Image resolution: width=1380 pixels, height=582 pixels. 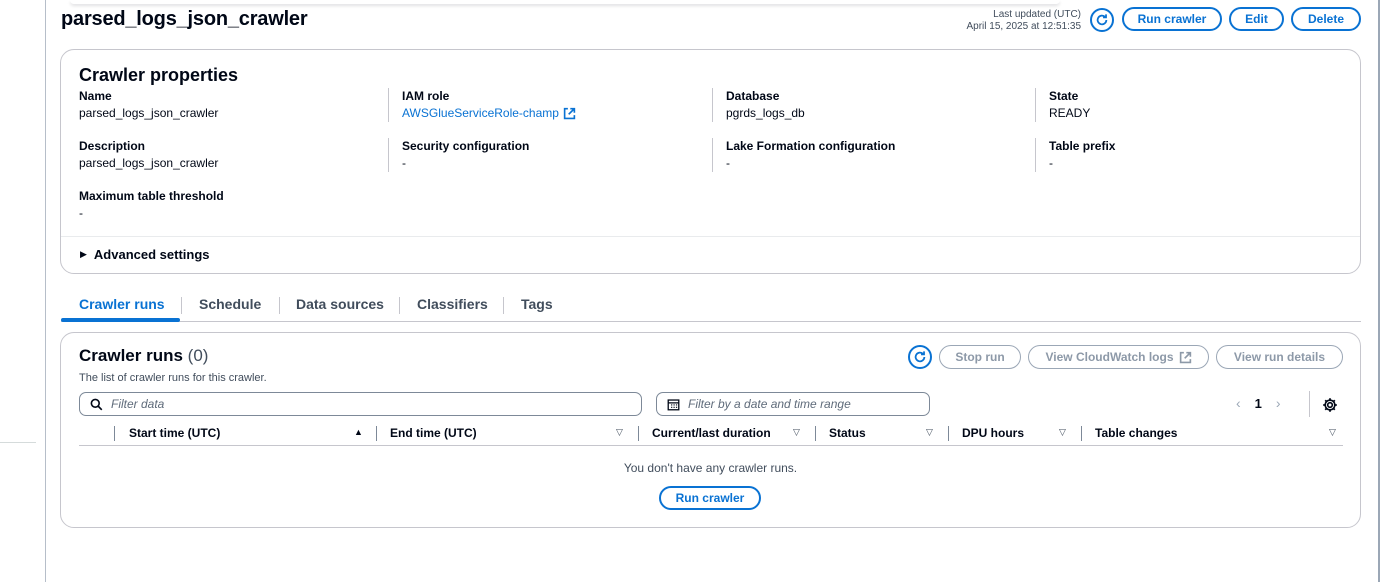 What do you see at coordinates (229, 205) in the screenshot?
I see `property-max-table-threshold: Maximum table threshold -` at bounding box center [229, 205].